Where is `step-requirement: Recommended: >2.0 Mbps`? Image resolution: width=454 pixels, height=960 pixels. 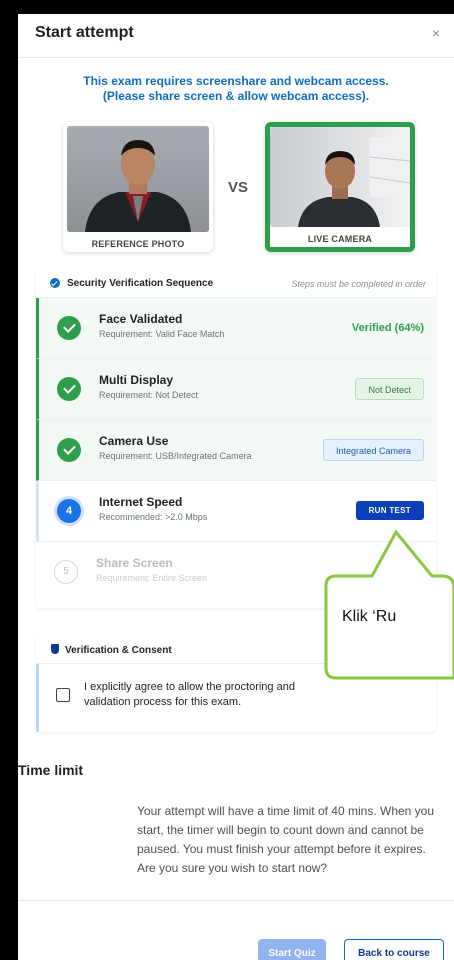 step-requirement: Recommended: >2.0 Mbps is located at coordinates (153, 517).